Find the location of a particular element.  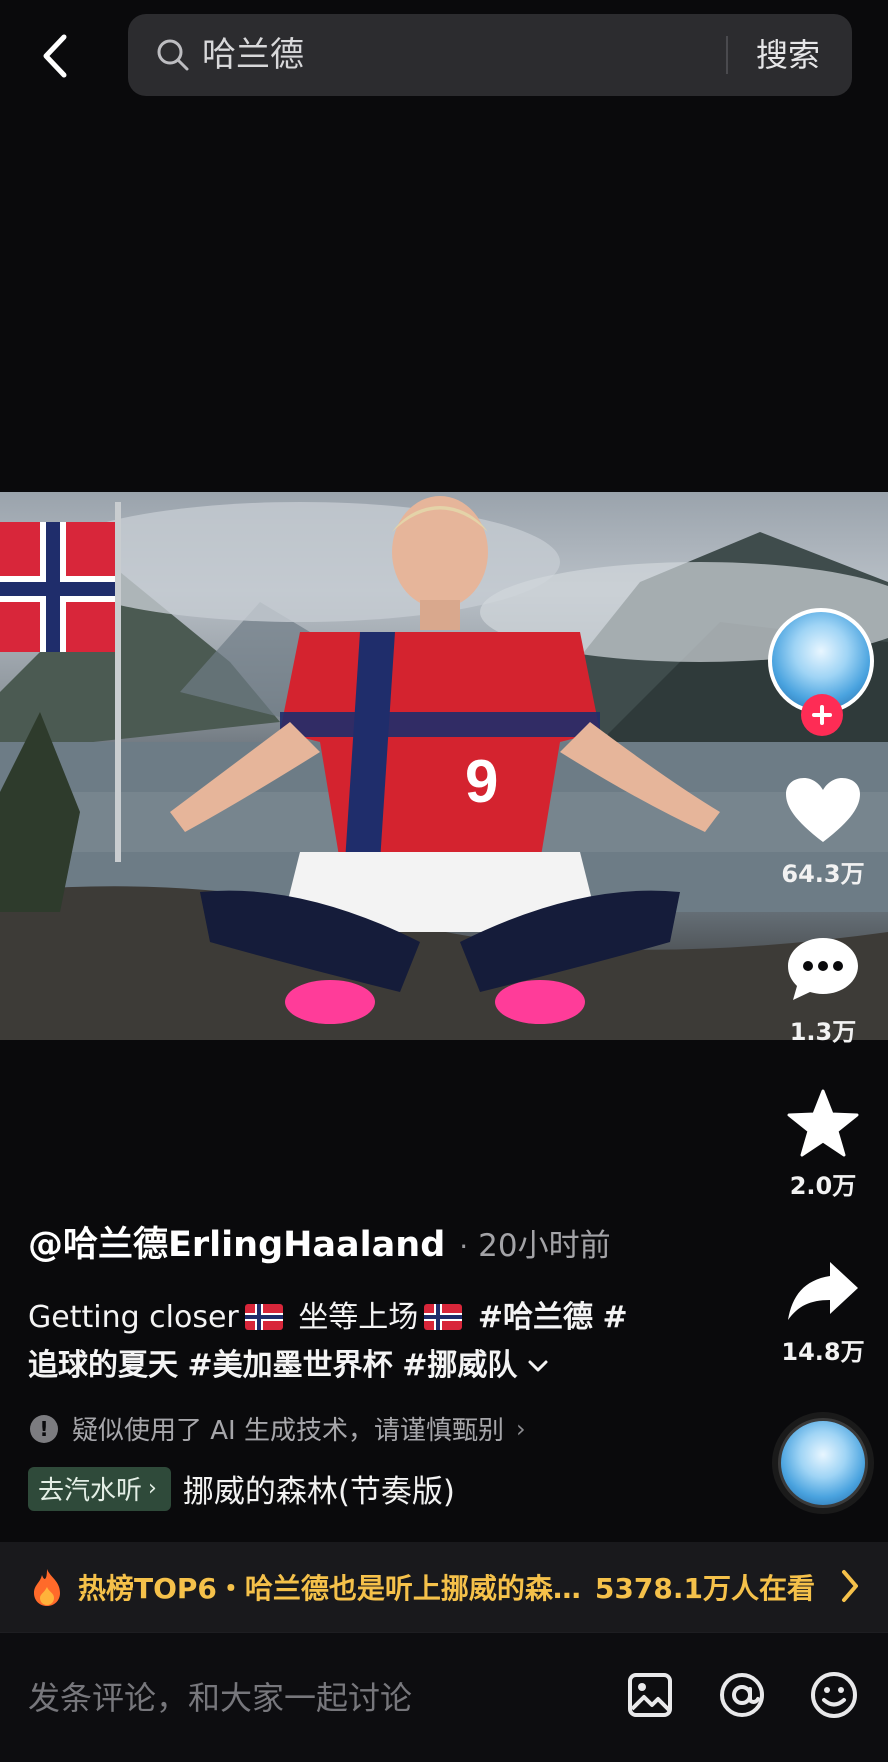

open-music-app-button: 去汽水听 › is located at coordinates (99, 1488).